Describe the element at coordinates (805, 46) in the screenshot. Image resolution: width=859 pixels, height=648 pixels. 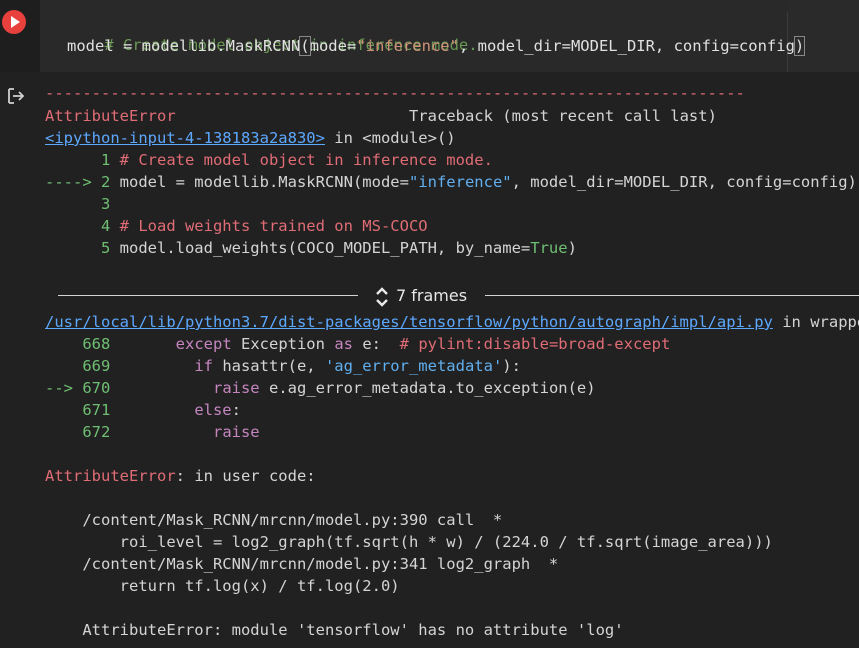
I see `text-cursor` at that location.